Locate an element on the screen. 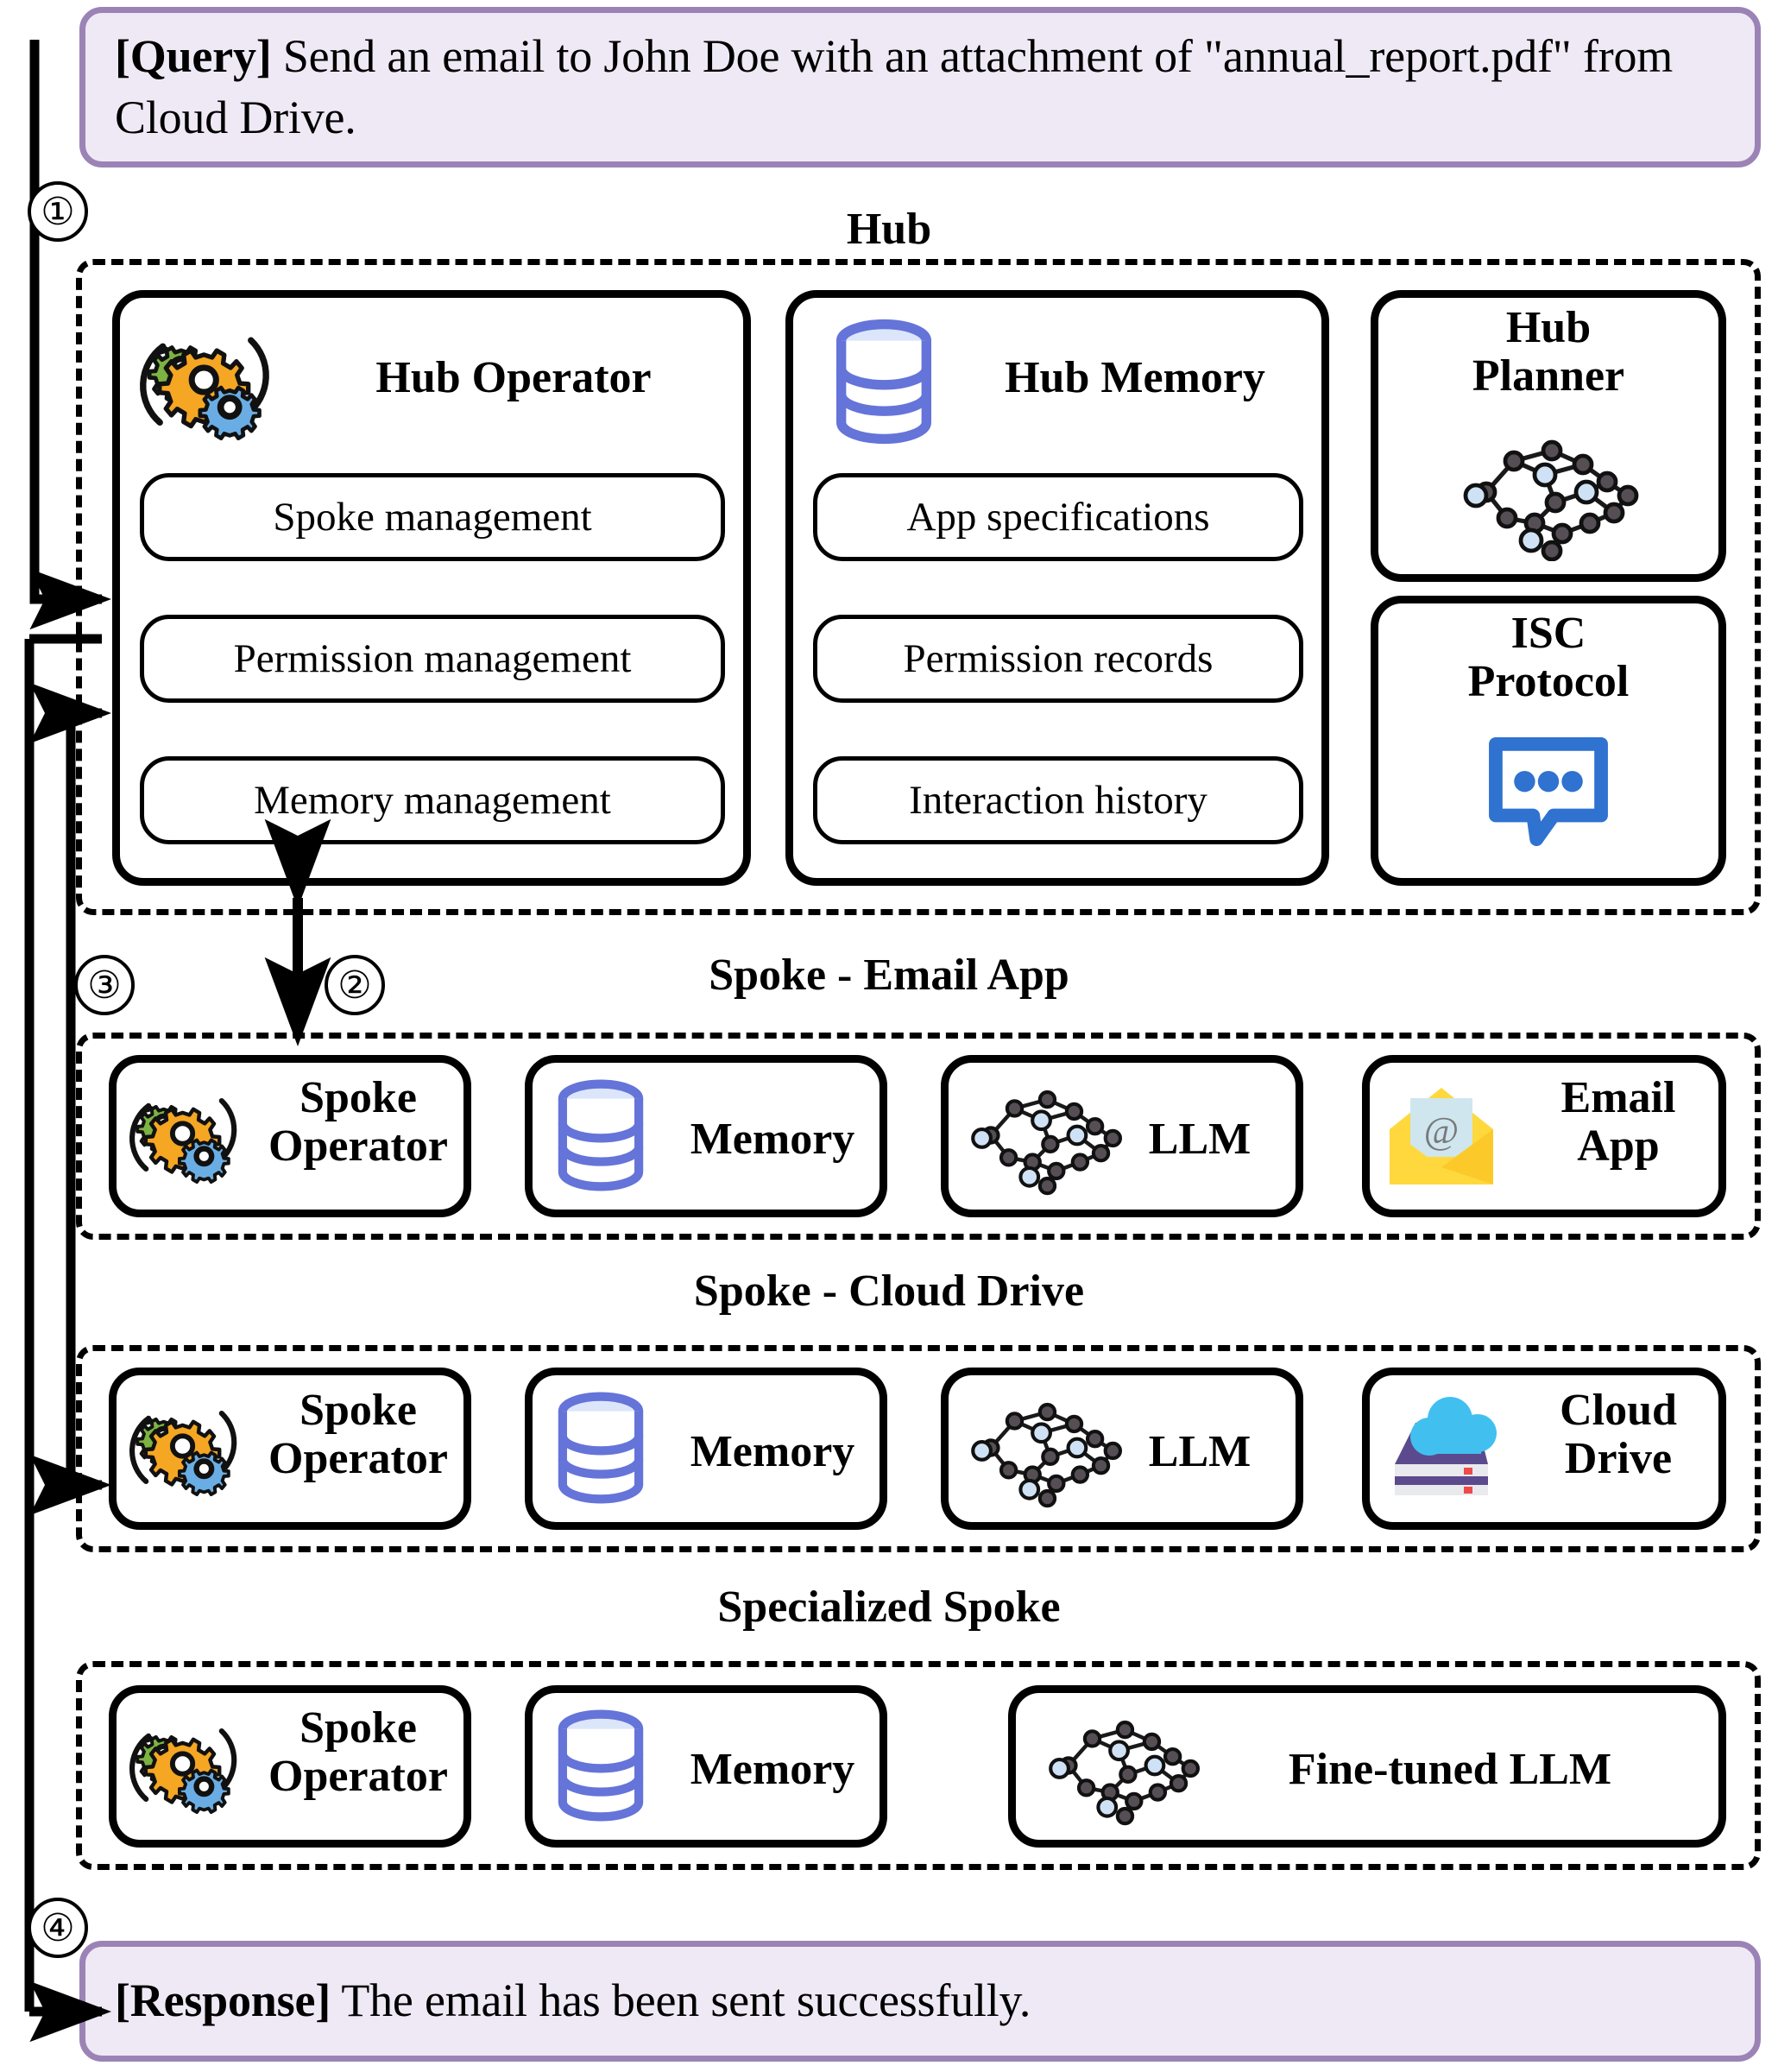 This screenshot has height=2072, width=1778. step-number-1: ① is located at coordinates (58, 211).